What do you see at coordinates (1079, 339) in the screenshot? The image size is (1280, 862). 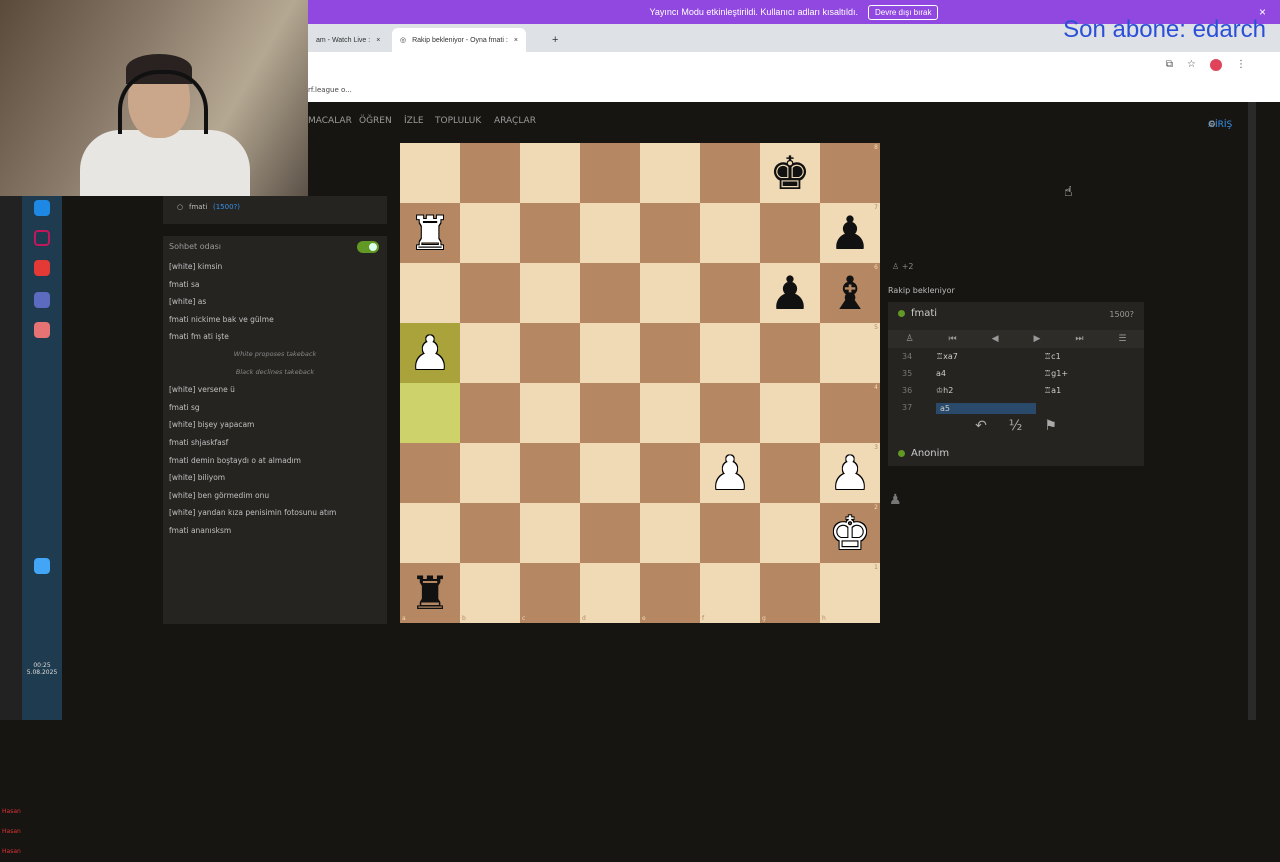 I see `last-move-icon: ⏭` at bounding box center [1079, 339].